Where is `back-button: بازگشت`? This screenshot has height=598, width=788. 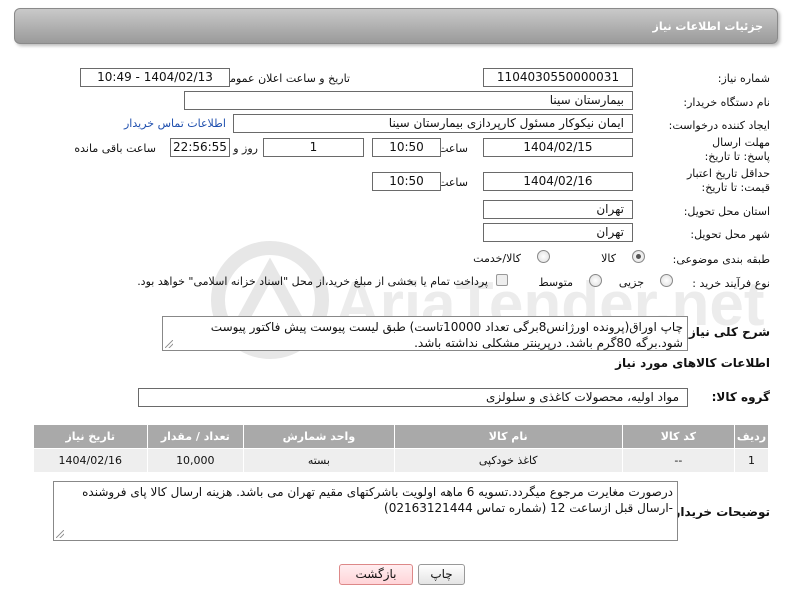 back-button: بازگشت is located at coordinates (376, 574).